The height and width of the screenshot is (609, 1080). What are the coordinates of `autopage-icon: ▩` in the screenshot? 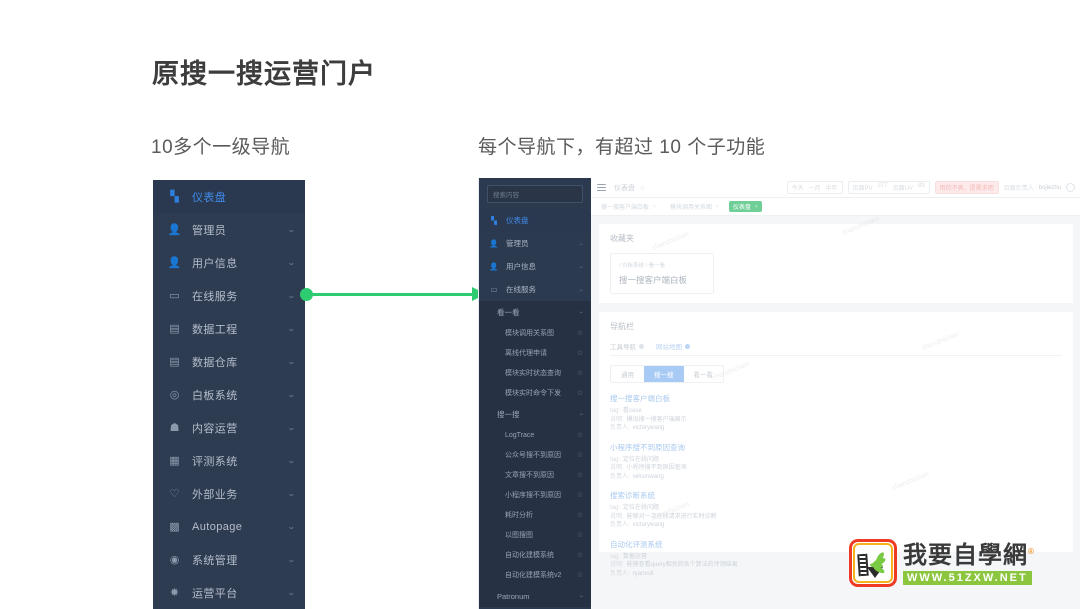 It's located at (174, 527).